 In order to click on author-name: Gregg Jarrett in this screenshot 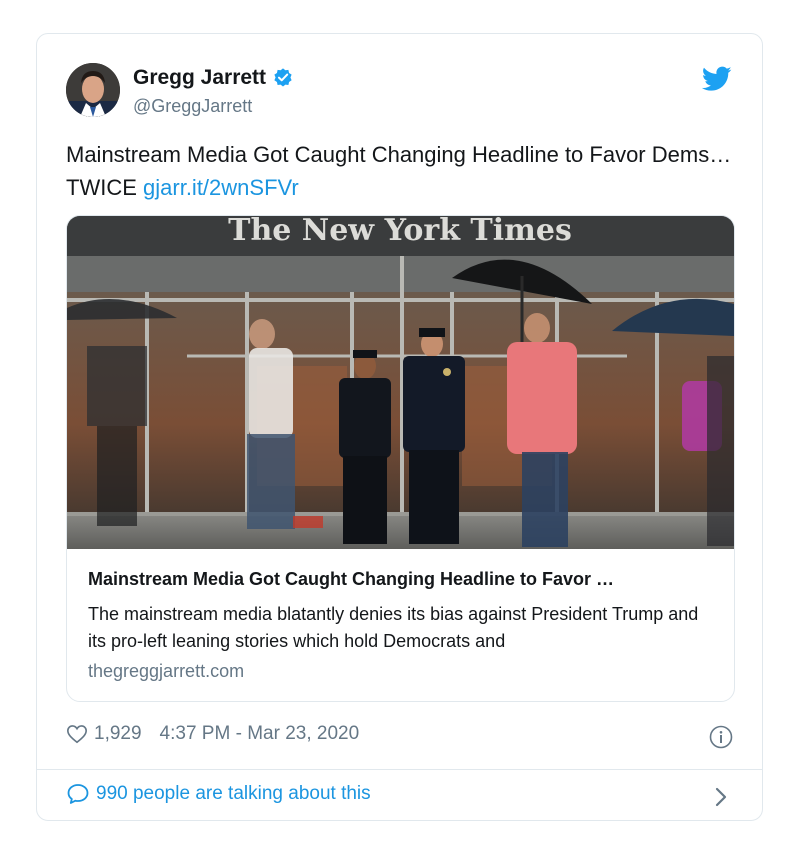, I will do `click(199, 78)`.